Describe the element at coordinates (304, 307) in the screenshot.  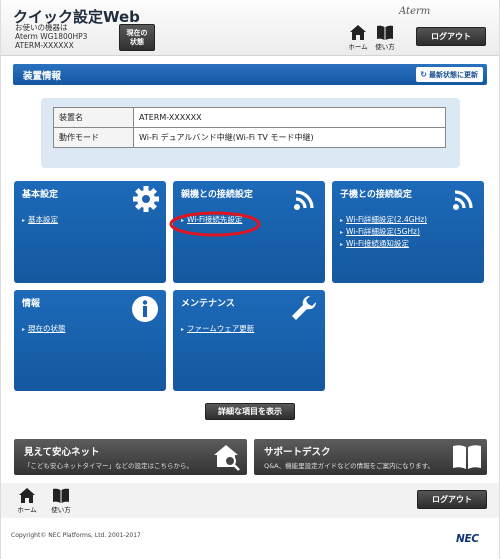
I see `wrench-icon` at that location.